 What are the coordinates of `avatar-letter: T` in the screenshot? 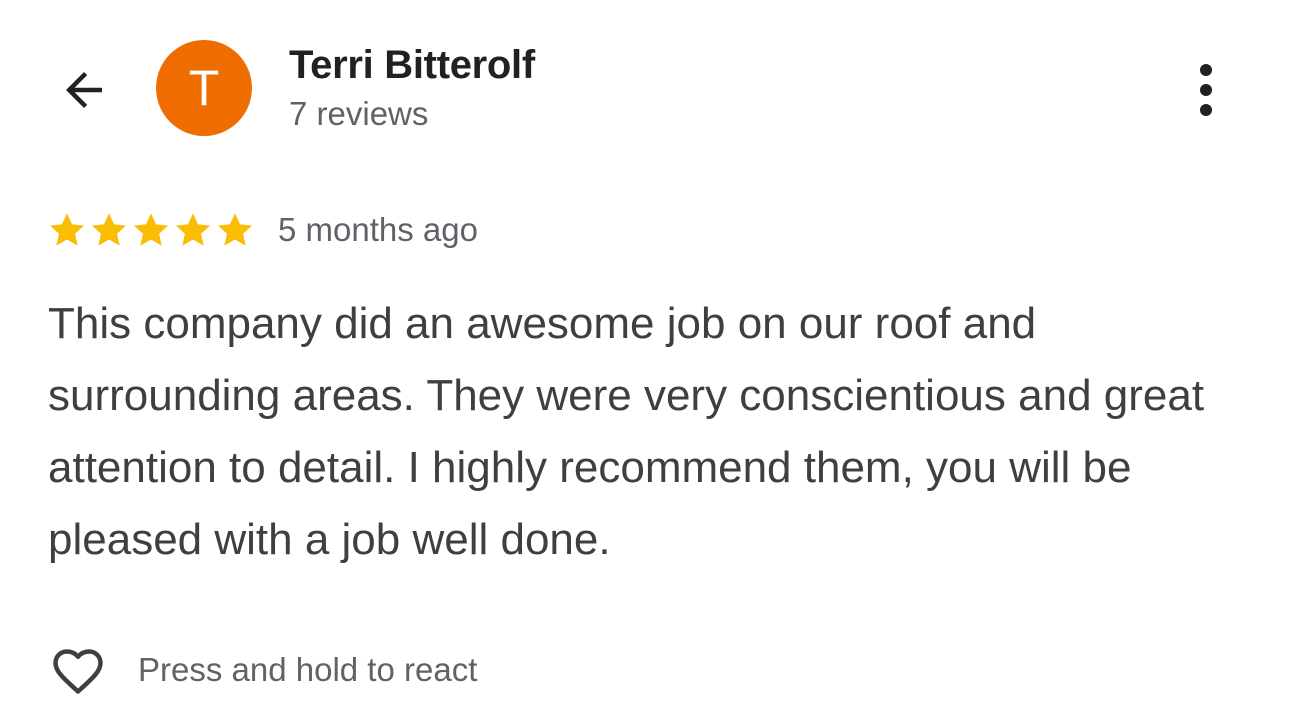 It's located at (204, 88).